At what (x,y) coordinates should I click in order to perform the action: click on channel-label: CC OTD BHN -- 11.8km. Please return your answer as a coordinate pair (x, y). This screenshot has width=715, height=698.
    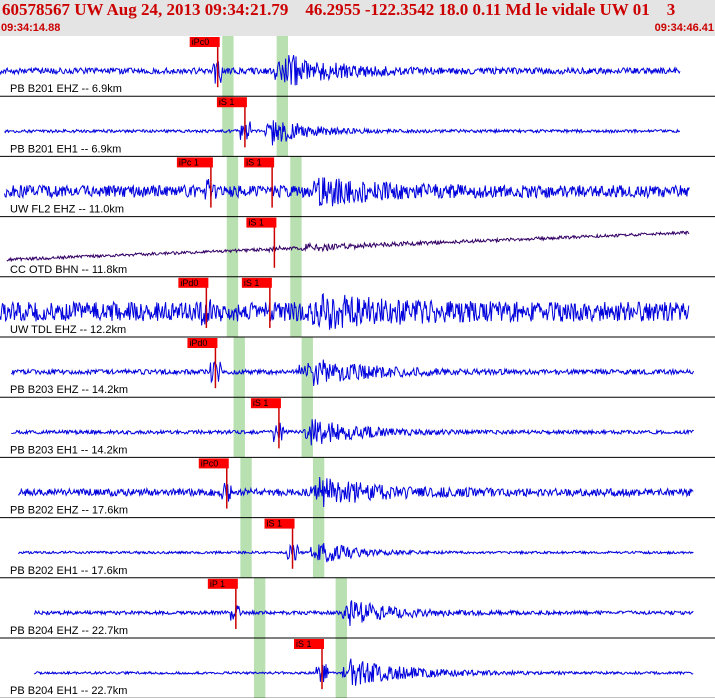
    Looking at the image, I should click on (68, 270).